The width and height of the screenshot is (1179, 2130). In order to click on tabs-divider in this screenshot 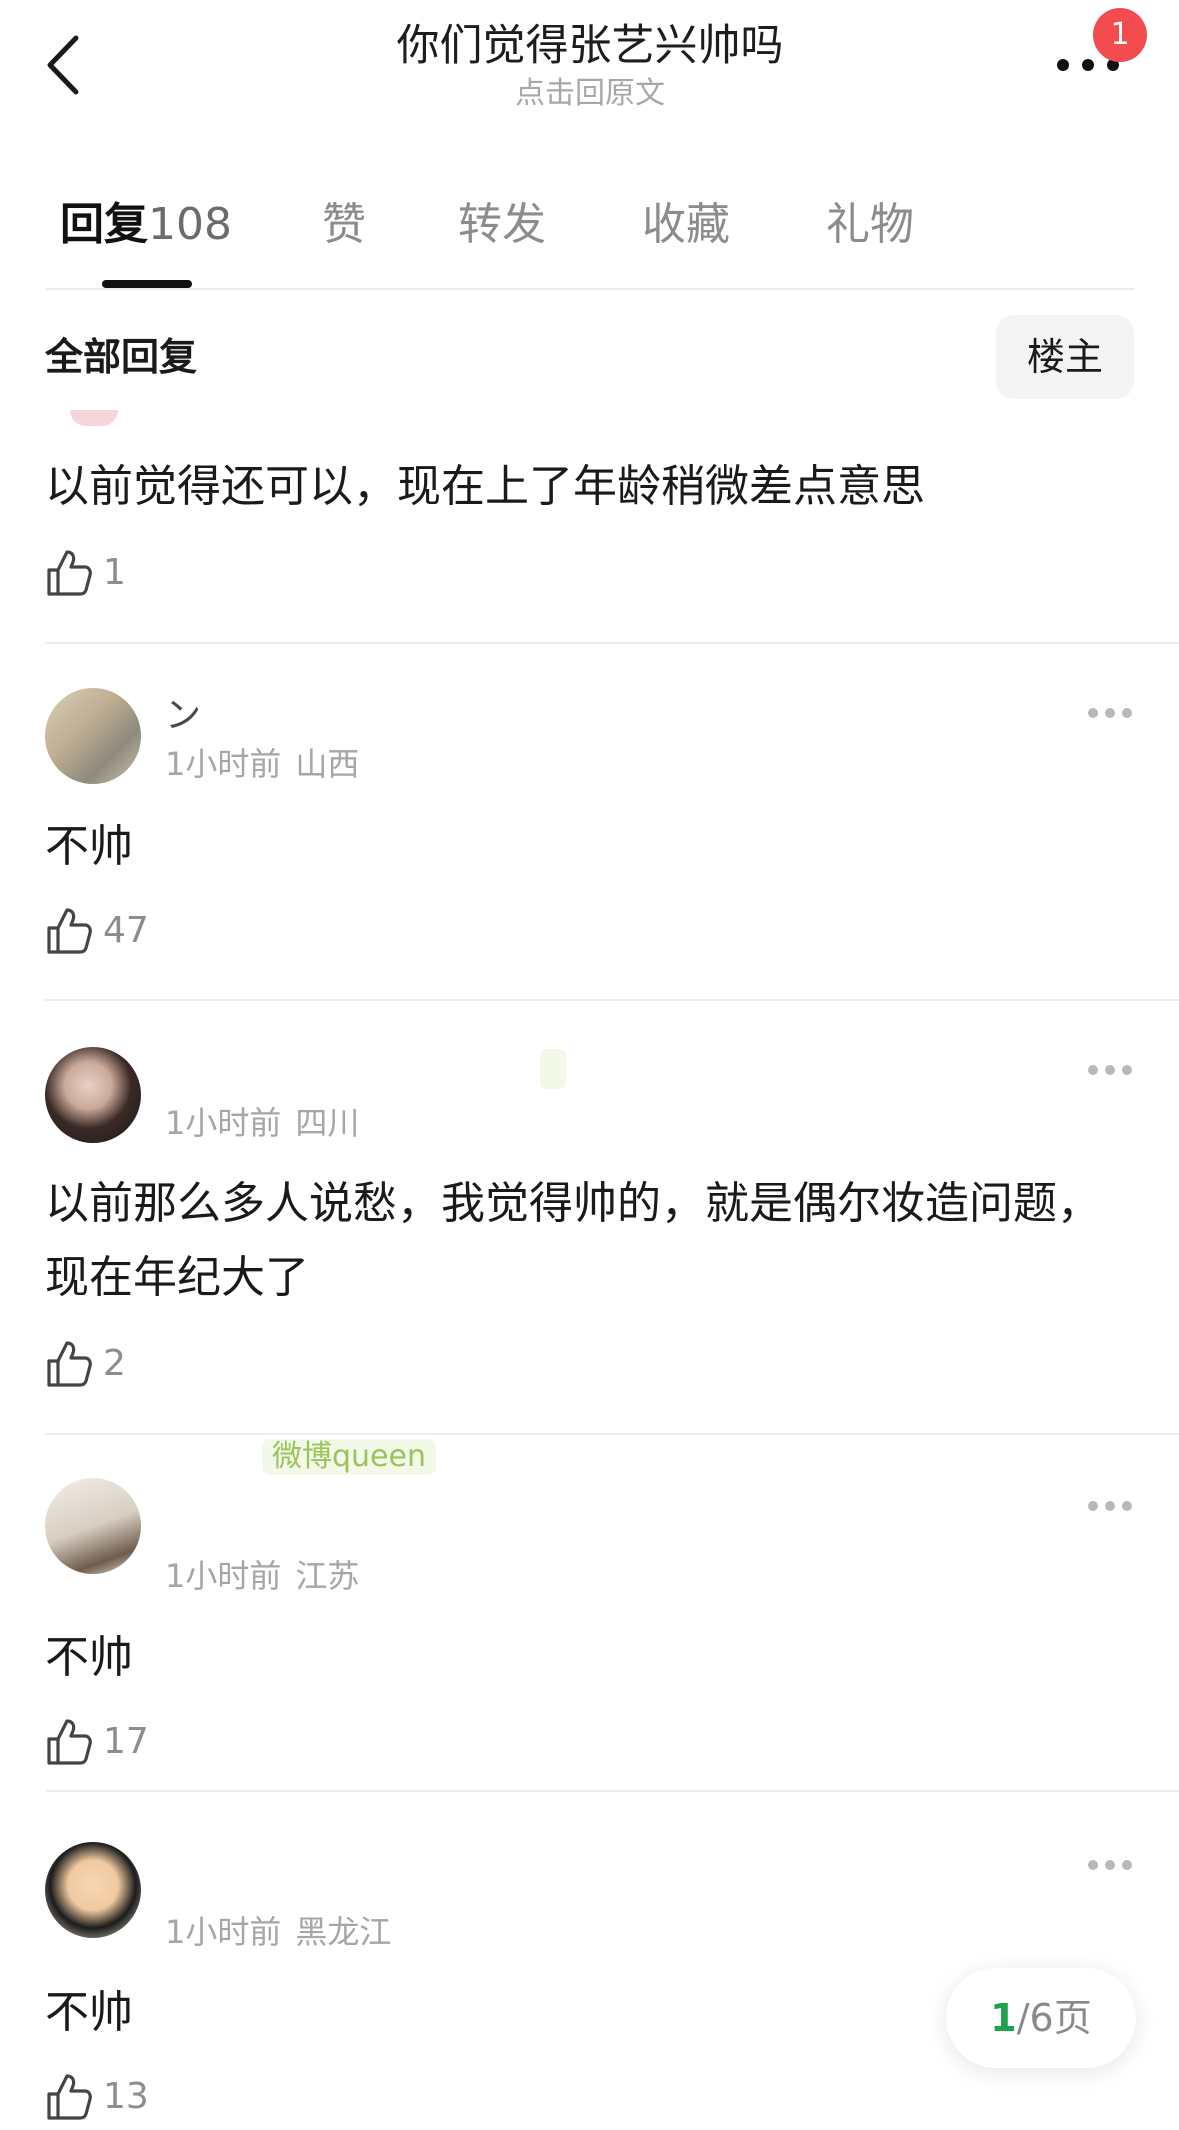, I will do `click(590, 289)`.